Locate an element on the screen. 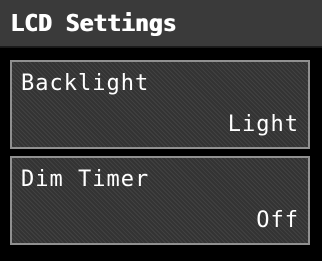 The width and height of the screenshot is (322, 261). menu-item-value: Off is located at coordinates (277, 220).